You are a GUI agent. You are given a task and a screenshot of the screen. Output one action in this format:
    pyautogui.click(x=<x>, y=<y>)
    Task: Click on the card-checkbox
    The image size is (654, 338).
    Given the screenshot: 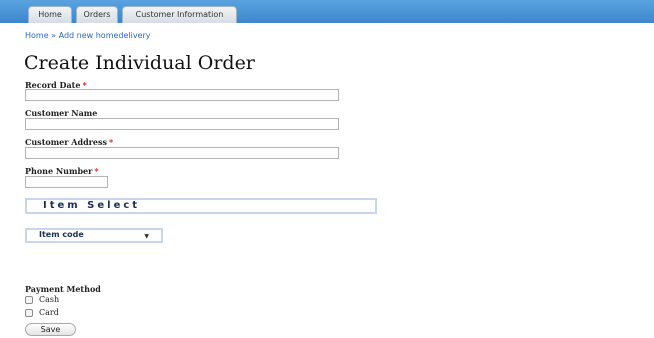 What is the action you would take?
    pyautogui.click(x=29, y=313)
    